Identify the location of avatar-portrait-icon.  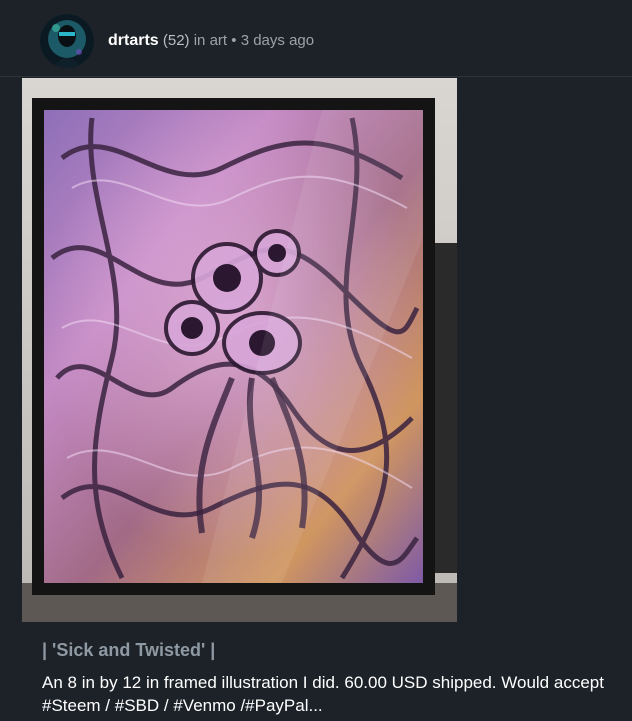
(67, 41).